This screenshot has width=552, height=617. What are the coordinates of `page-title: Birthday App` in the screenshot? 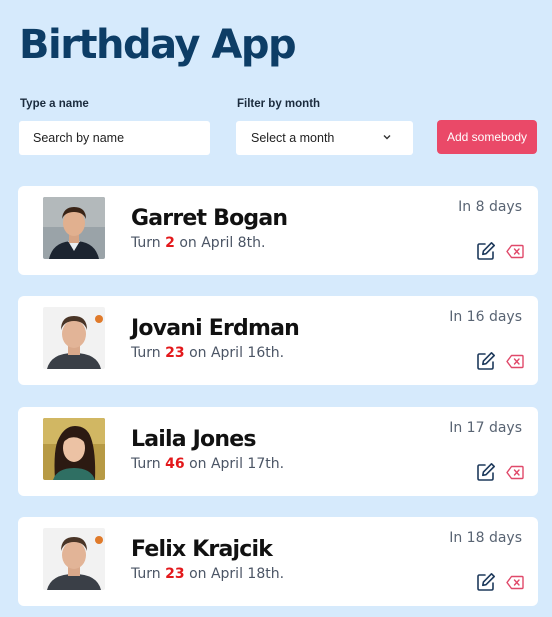 It's located at (158, 45).